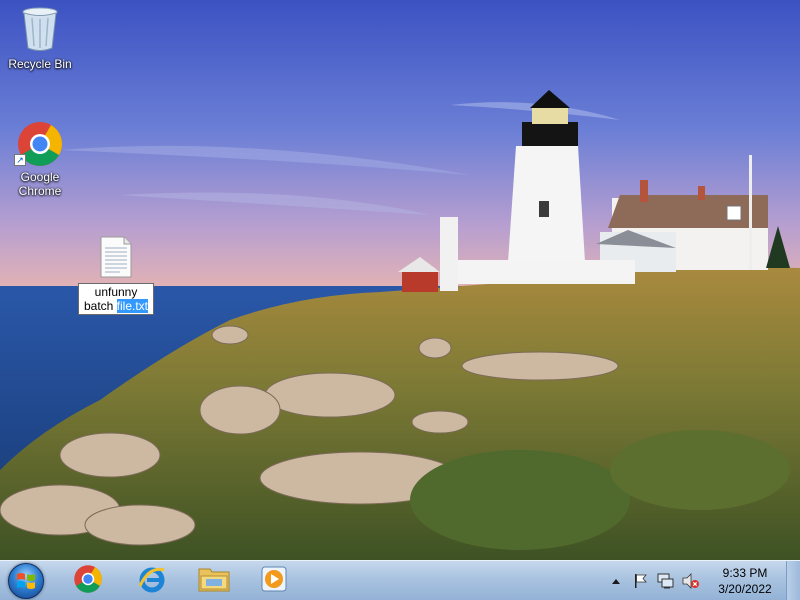 The image size is (800, 600). I want to click on action-center-flag-icon, so click(641, 581).